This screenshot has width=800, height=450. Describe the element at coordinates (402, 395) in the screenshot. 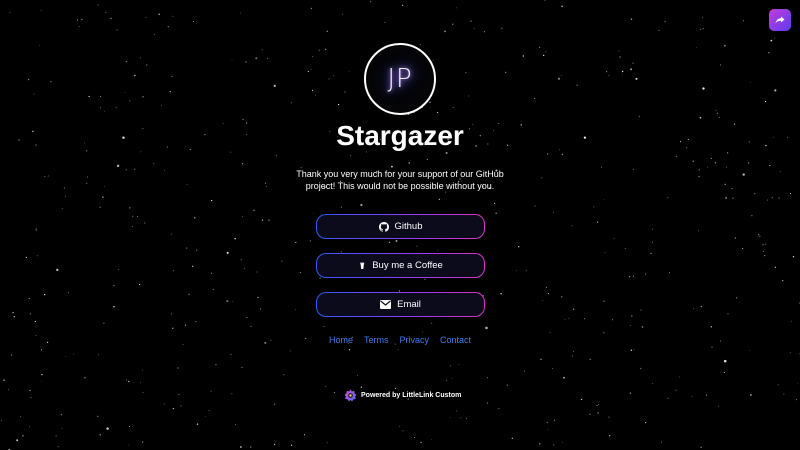

I see `powered-by-link: Powered by LittleLink Custom` at that location.